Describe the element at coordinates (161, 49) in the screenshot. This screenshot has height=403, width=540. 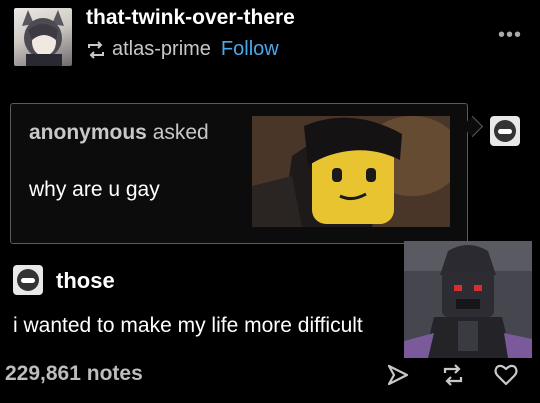
I see `reblogged-from-name: atlas-prime` at that location.